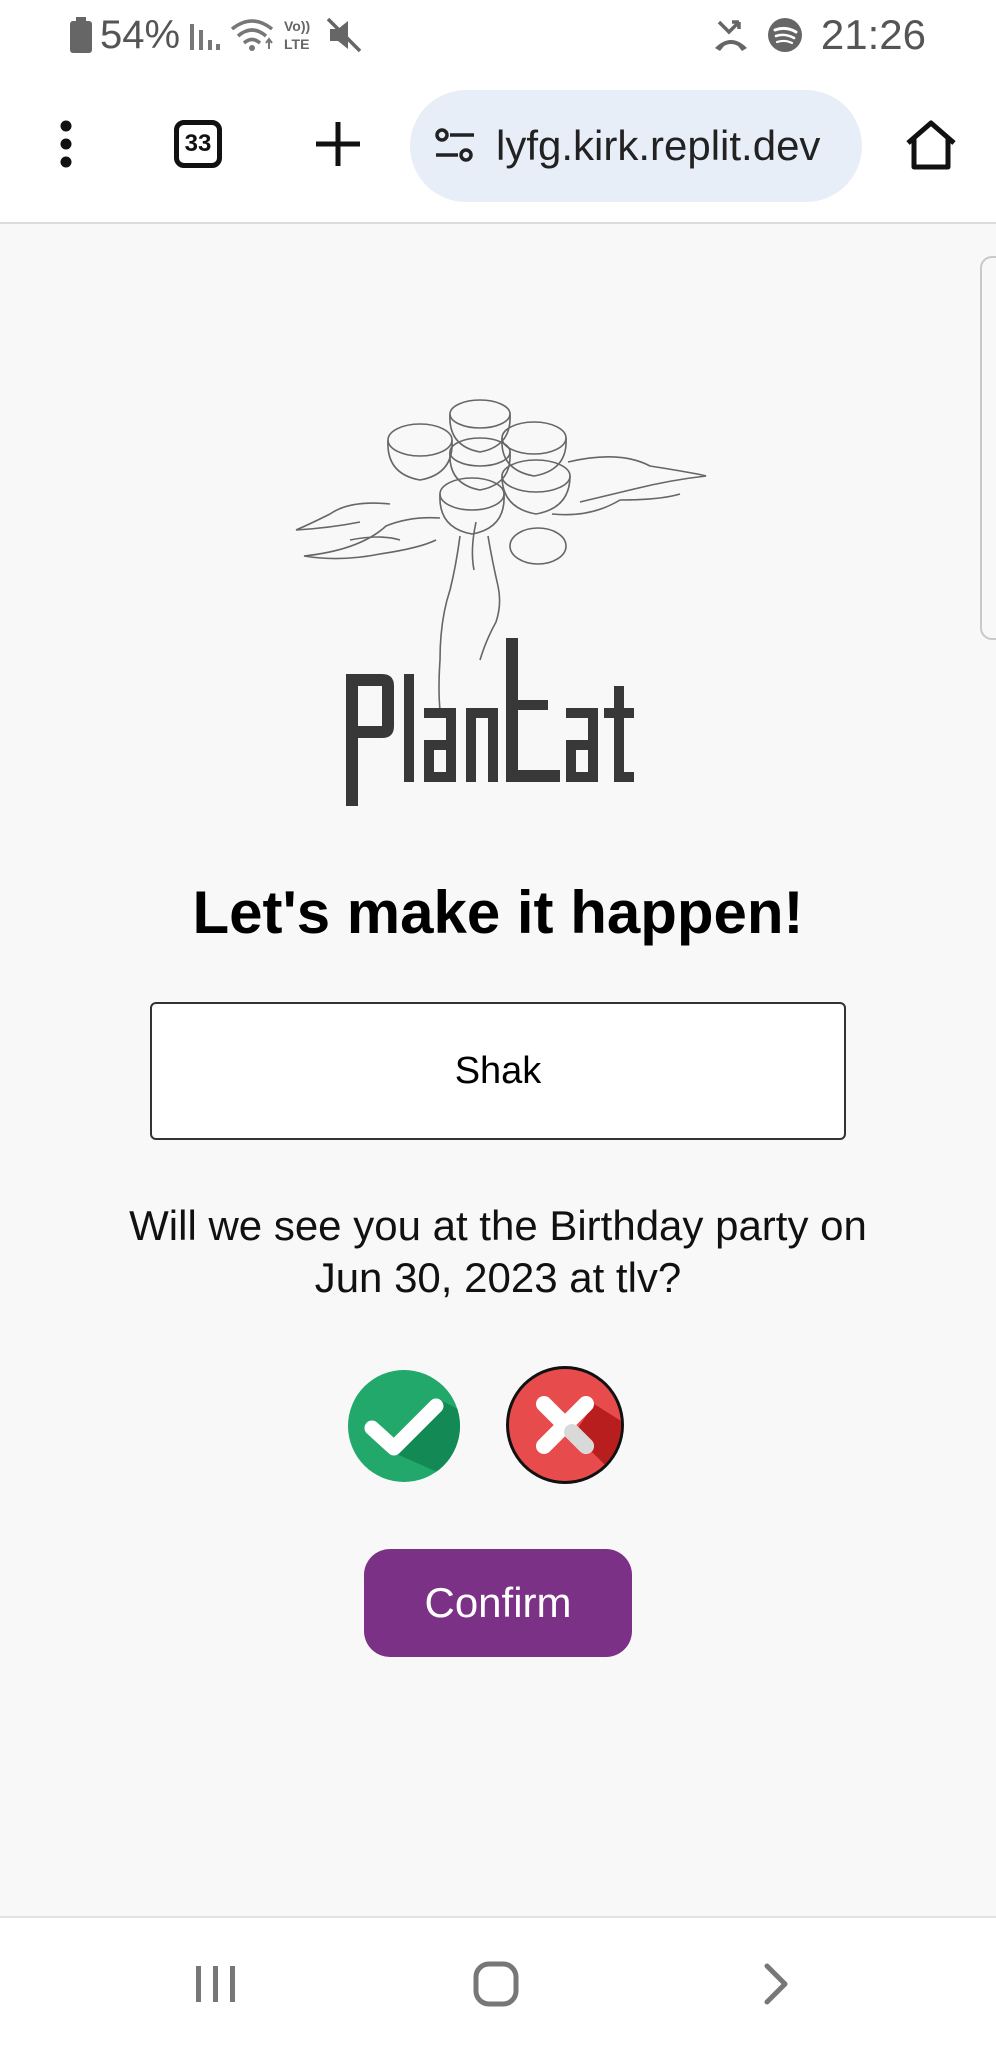 The height and width of the screenshot is (2050, 996). Describe the element at coordinates (297, 35) in the screenshot. I see `volte-icon: Vo)) LTE` at that location.